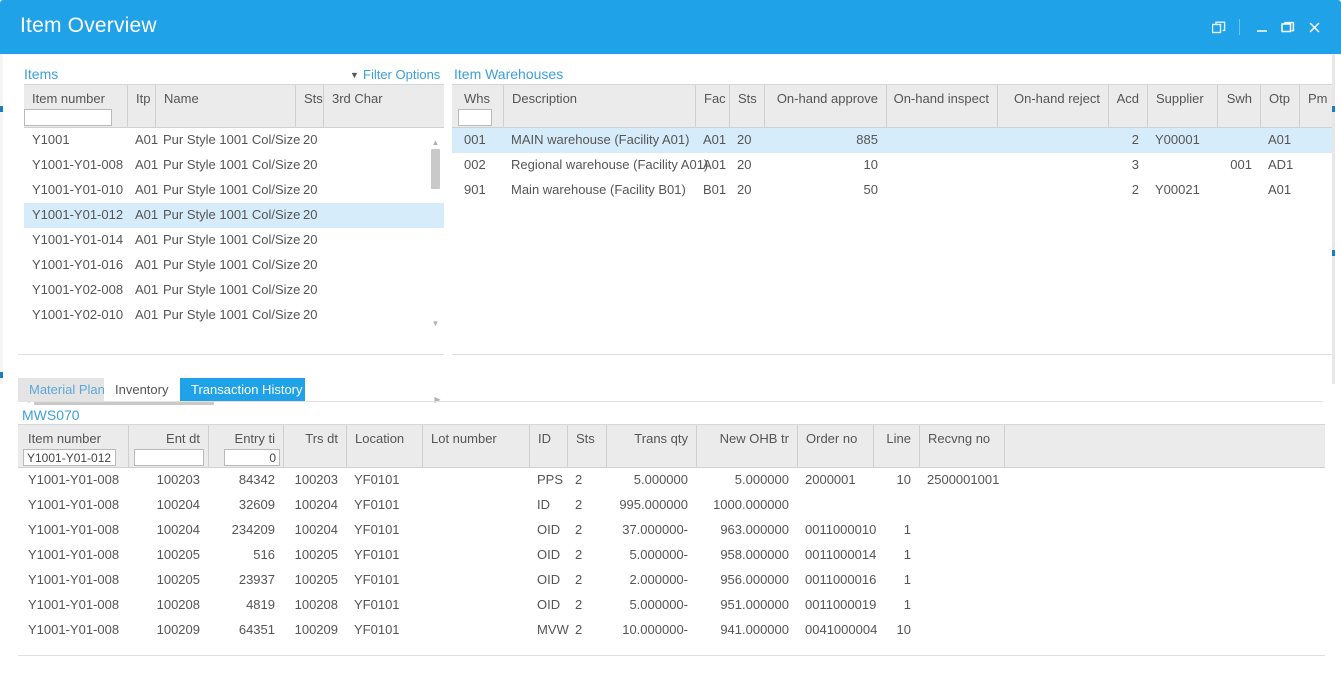 This screenshot has width=1341, height=697. What do you see at coordinates (384, 446) in the screenshot?
I see `transactions-header-cell-location: Location` at bounding box center [384, 446].